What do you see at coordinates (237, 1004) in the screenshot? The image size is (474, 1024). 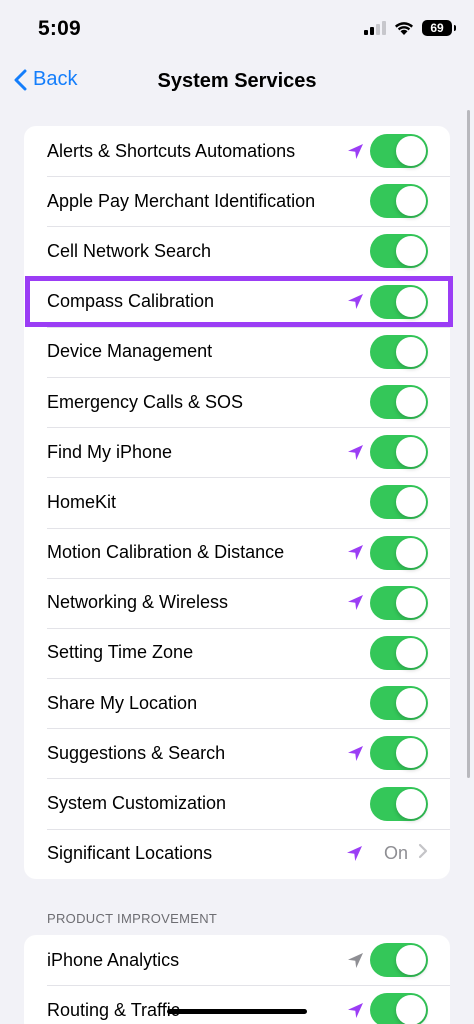 I see `row-routing-and-traffic: Routing & Traffic` at bounding box center [237, 1004].